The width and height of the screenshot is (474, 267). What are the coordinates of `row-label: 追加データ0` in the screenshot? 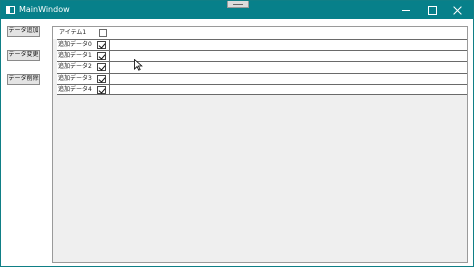 It's located at (75, 44).